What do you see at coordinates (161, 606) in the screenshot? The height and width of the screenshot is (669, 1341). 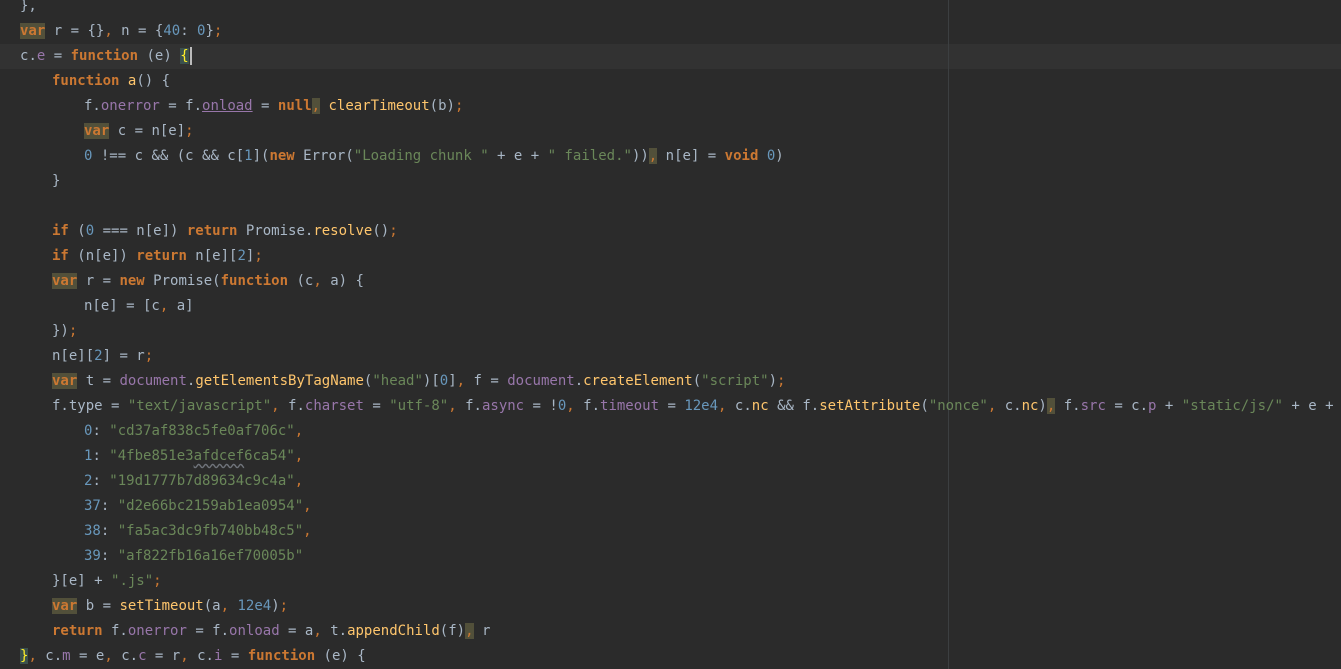 I see `code-token: setTimeout` at bounding box center [161, 606].